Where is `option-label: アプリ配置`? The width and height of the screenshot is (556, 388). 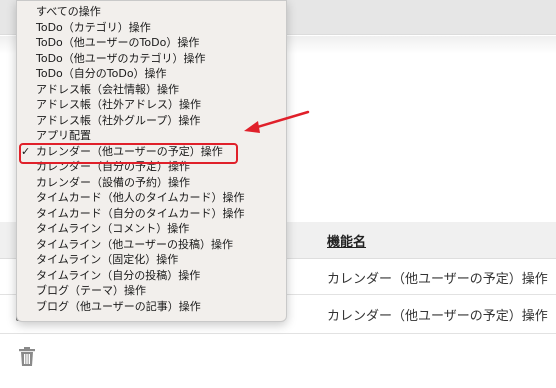
option-label: アプリ配置 is located at coordinates (63, 135).